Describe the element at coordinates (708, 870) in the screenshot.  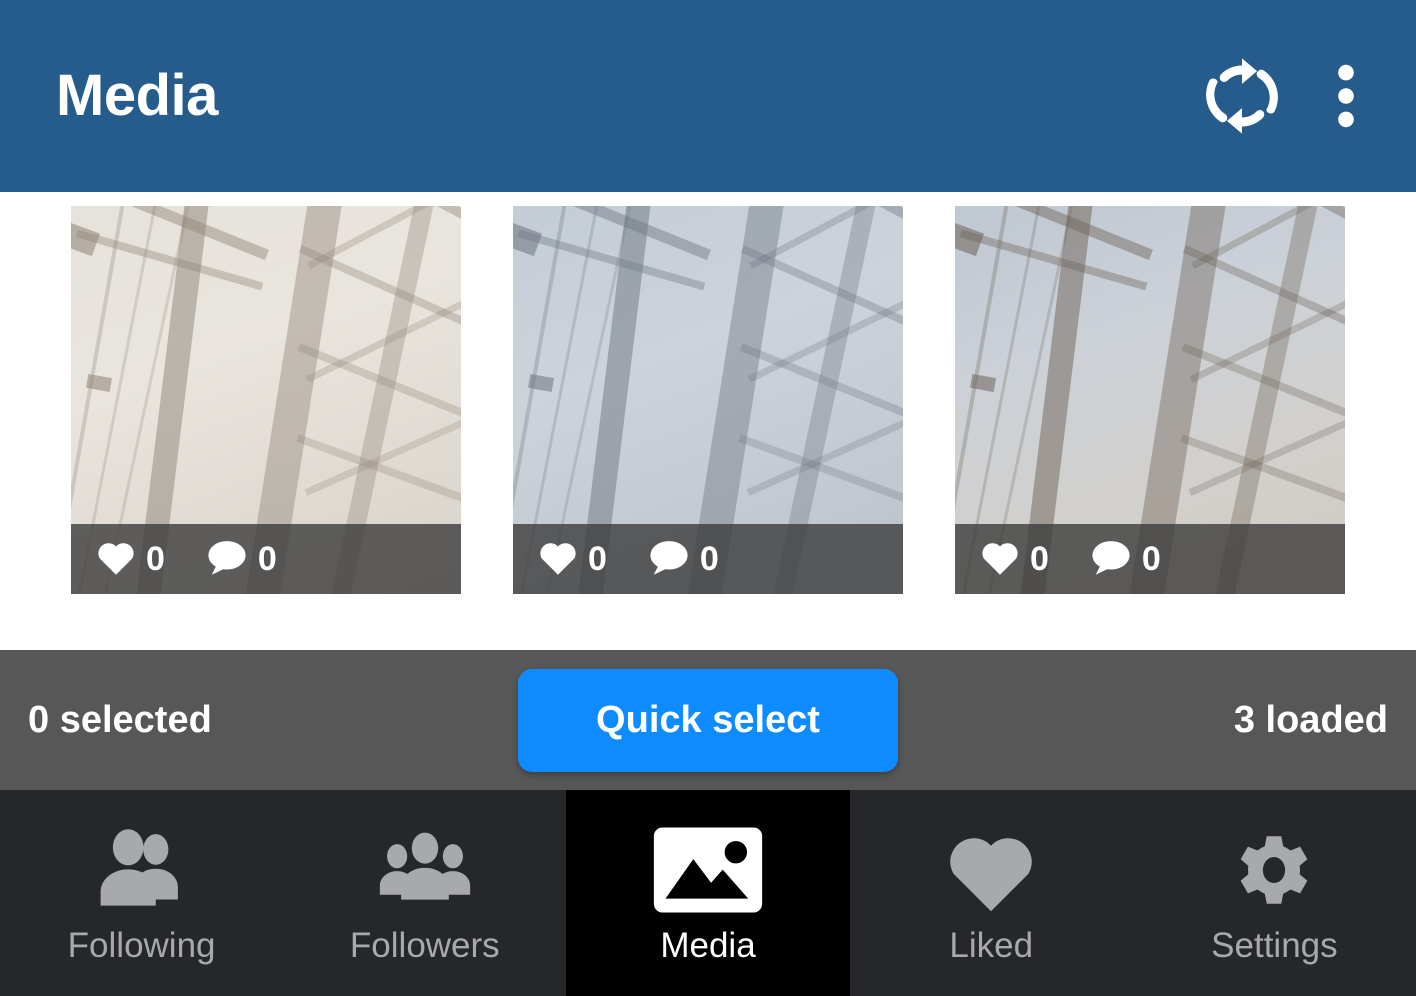
I see `image-picture-icon` at that location.